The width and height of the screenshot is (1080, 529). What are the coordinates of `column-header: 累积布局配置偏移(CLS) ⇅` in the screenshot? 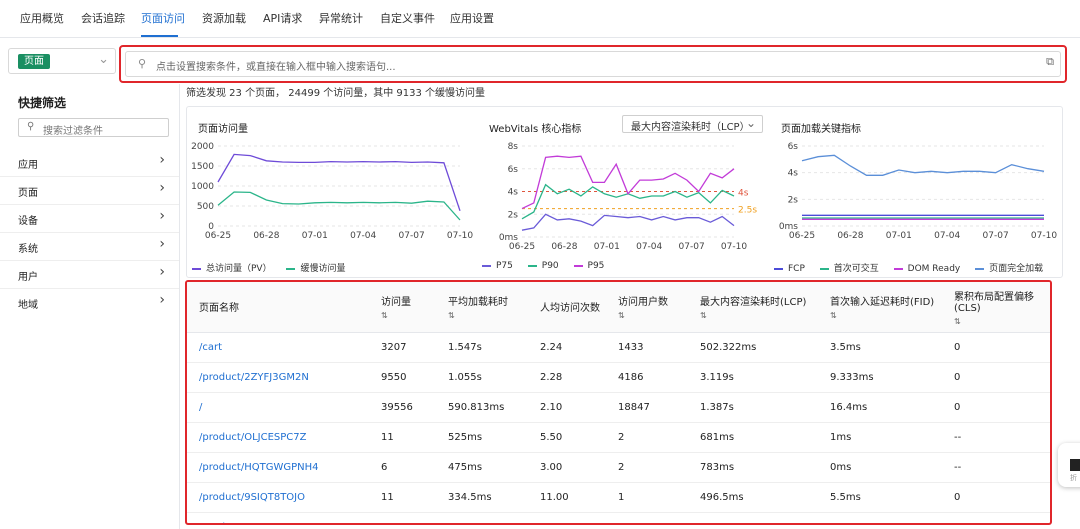 It's located at (996, 307).